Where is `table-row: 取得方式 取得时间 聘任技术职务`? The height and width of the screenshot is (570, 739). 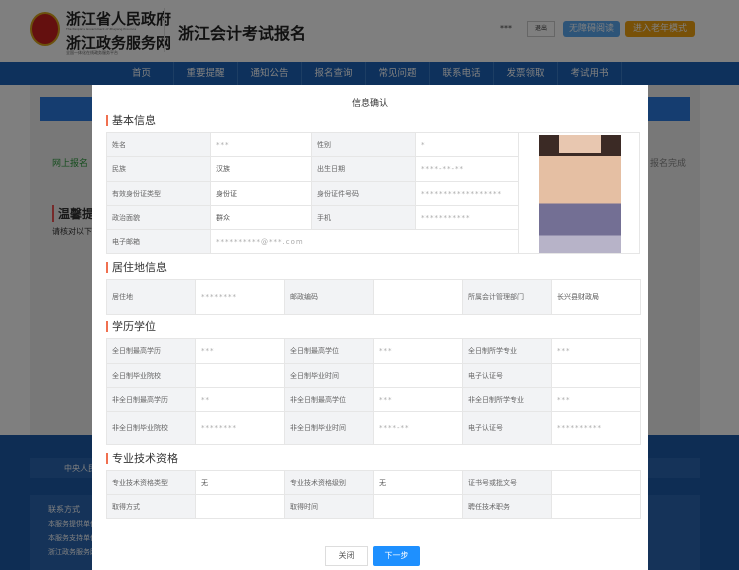
table-row: 取得方式 取得时间 聘任技术职务 is located at coordinates (373, 506).